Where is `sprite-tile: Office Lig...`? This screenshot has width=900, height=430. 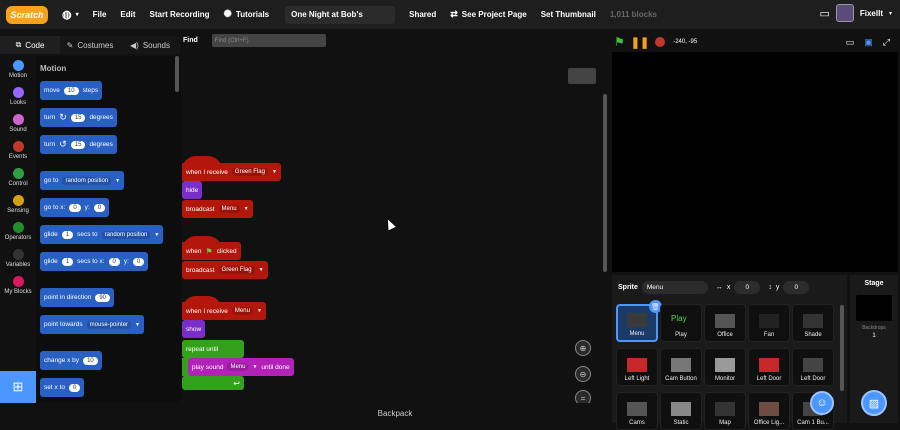
sprite-tile: Office Lig... is located at coordinates (769, 411).